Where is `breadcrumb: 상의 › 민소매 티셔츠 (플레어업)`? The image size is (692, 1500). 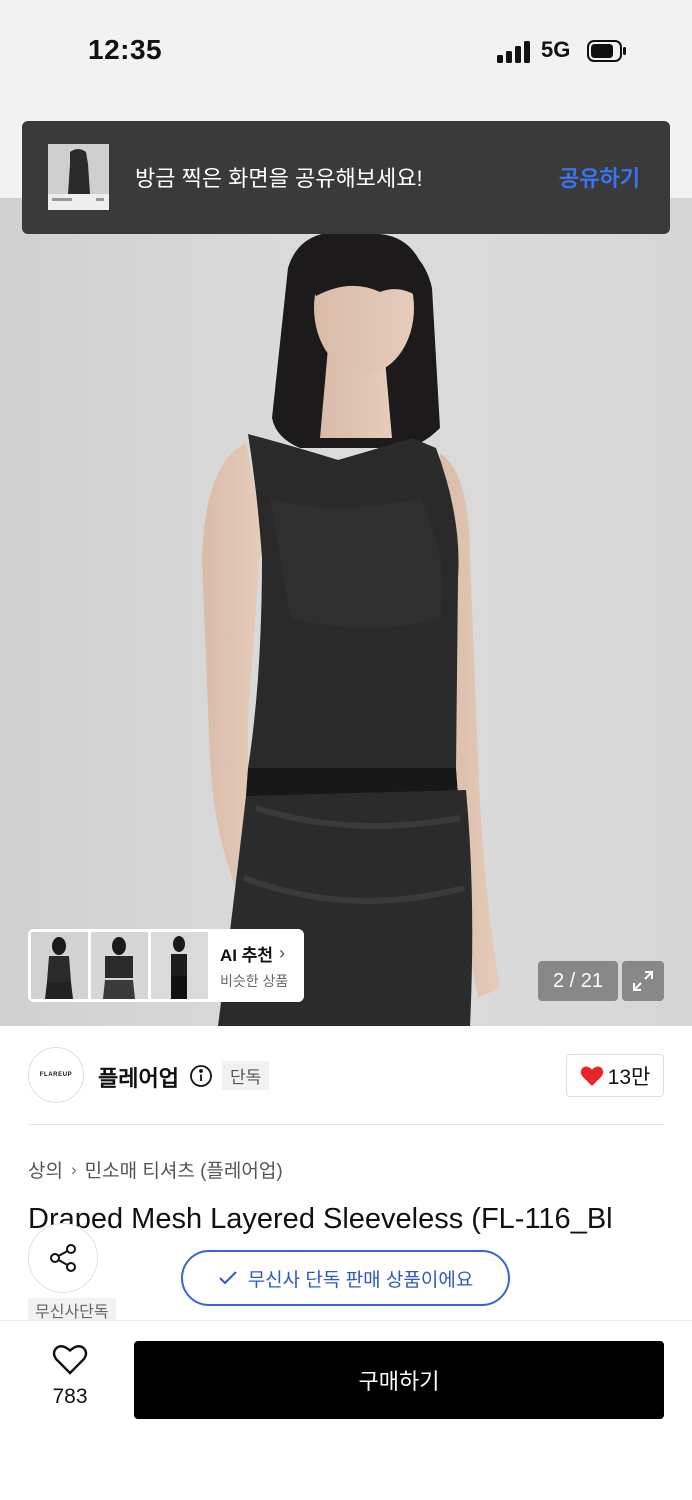
breadcrumb: 상의 › 민소매 티셔츠 (플레어업) is located at coordinates (155, 1169).